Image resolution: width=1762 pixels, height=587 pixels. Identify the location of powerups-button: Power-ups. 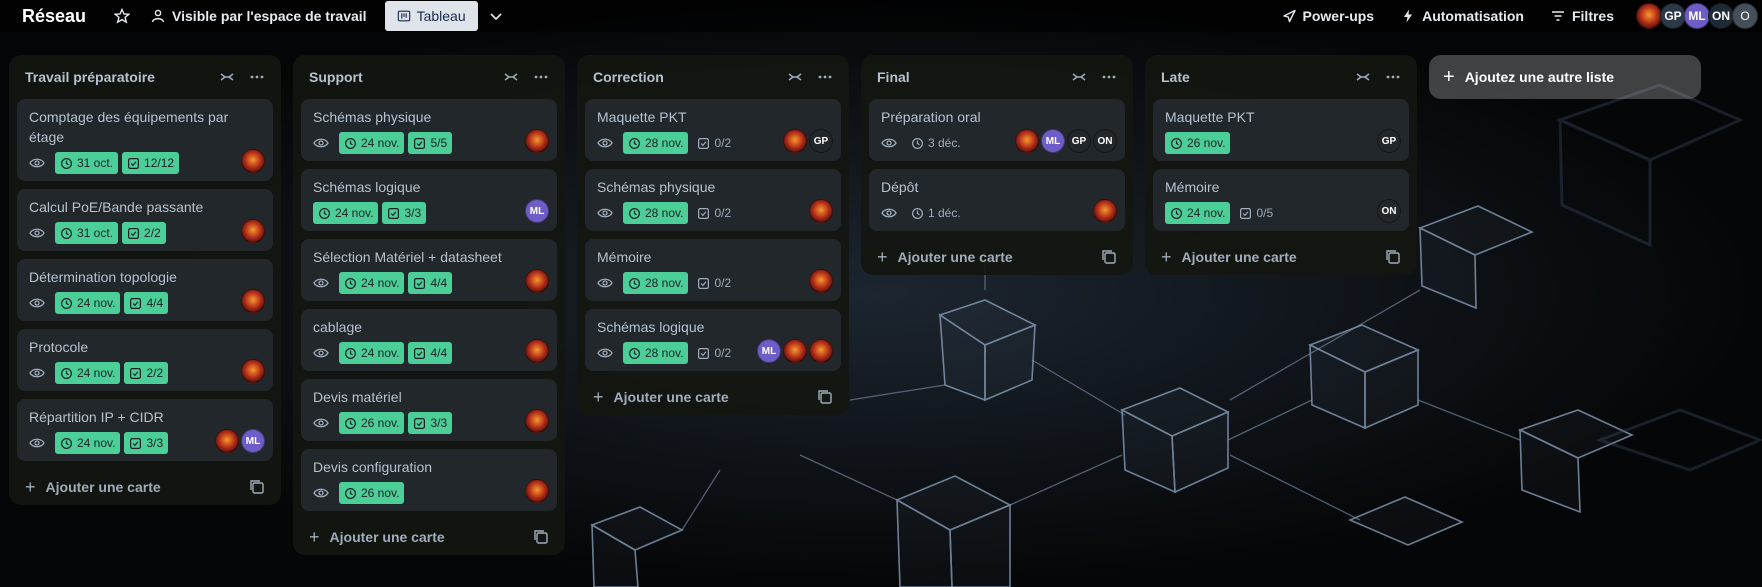
(1328, 16).